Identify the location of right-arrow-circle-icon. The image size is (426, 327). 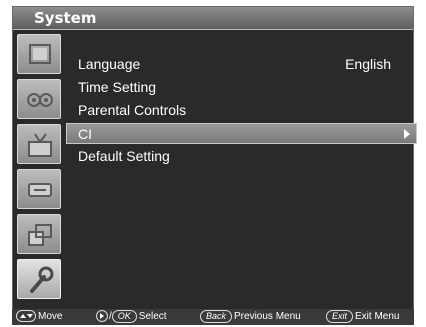
(102, 316).